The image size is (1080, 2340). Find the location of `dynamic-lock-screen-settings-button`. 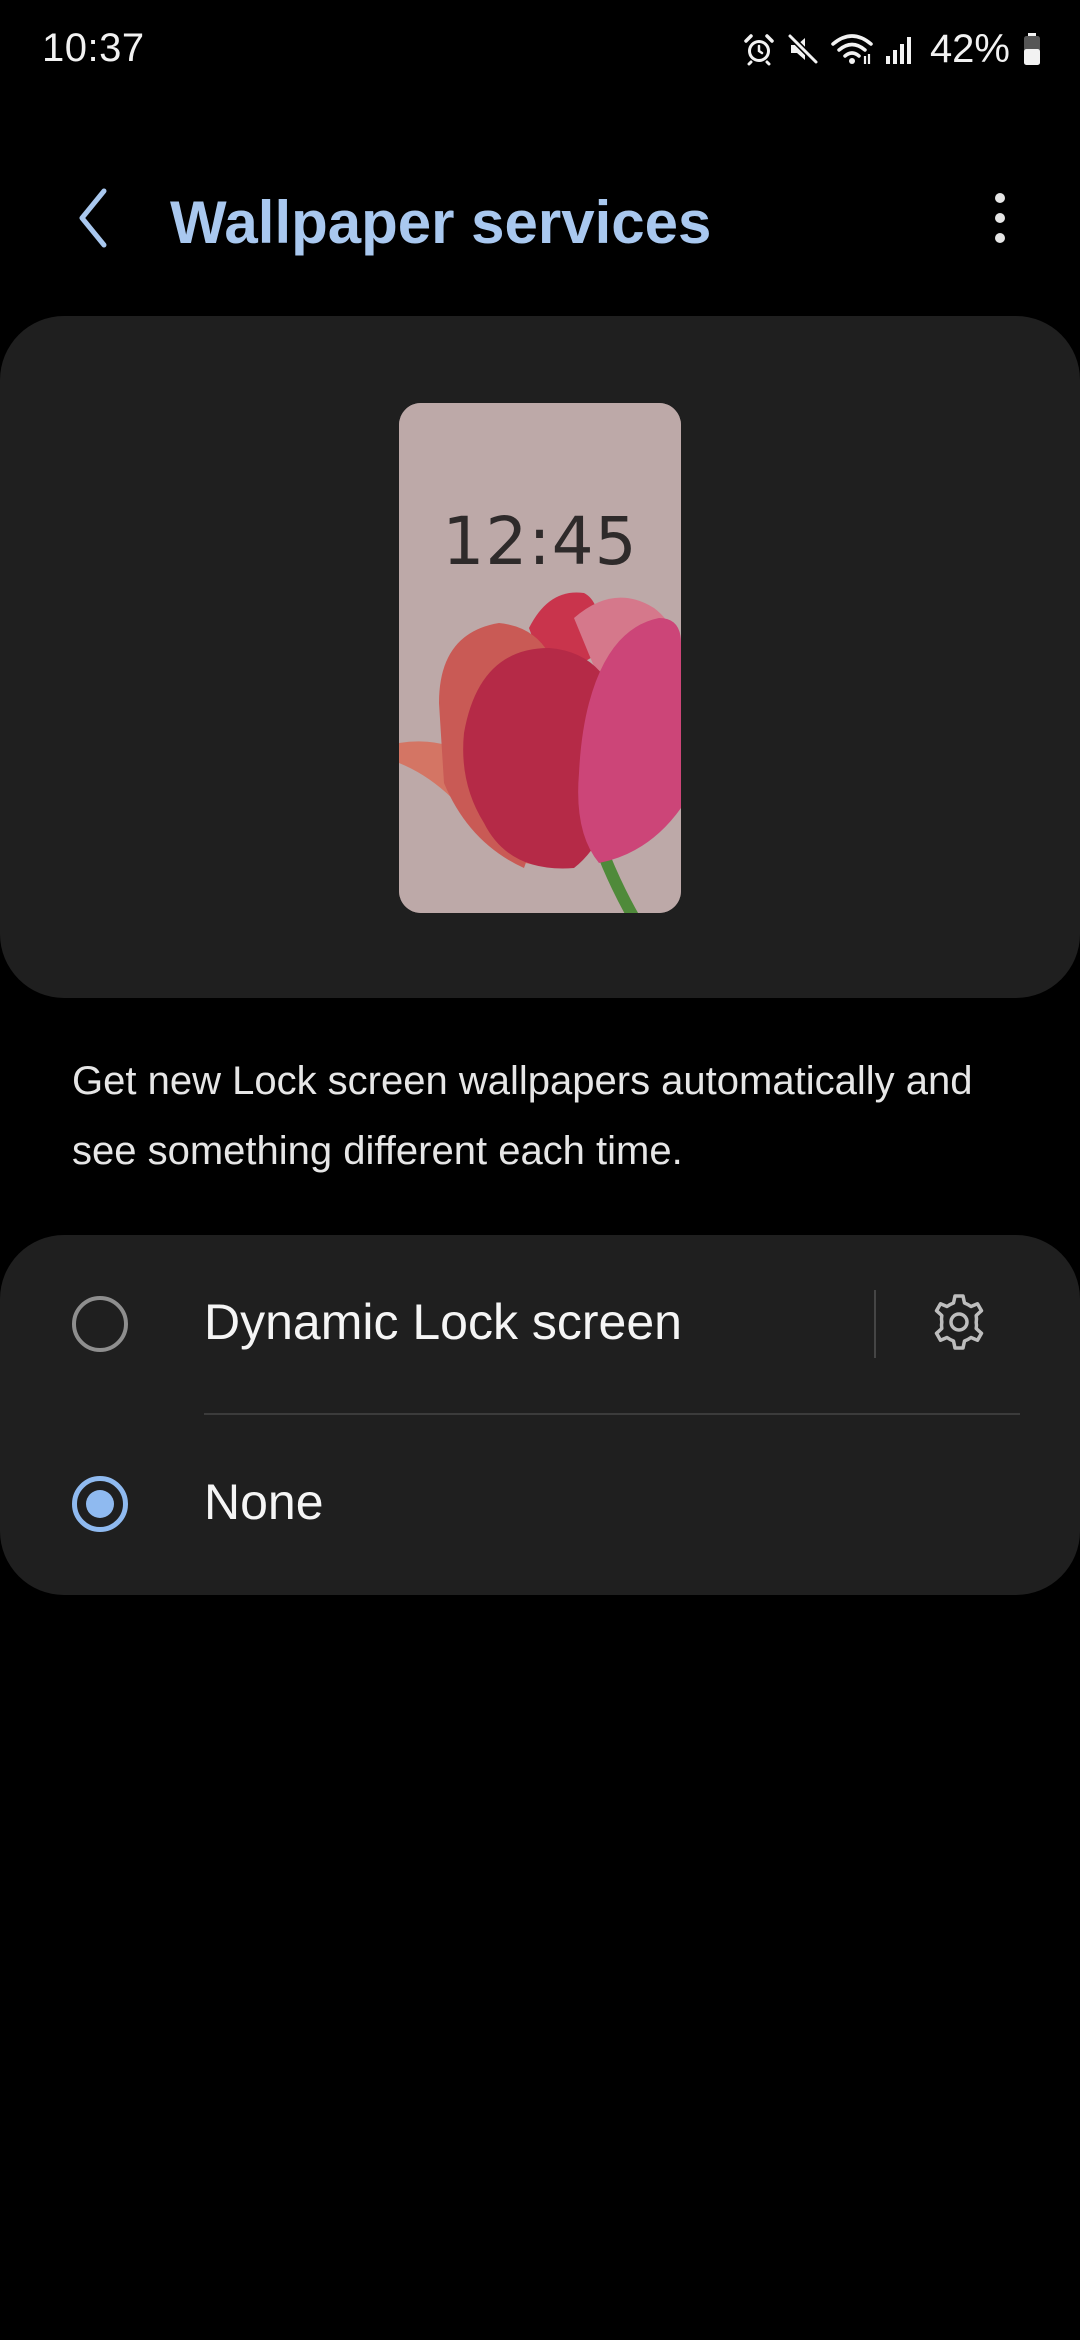

dynamic-lock-screen-settings-button is located at coordinates (959, 1324).